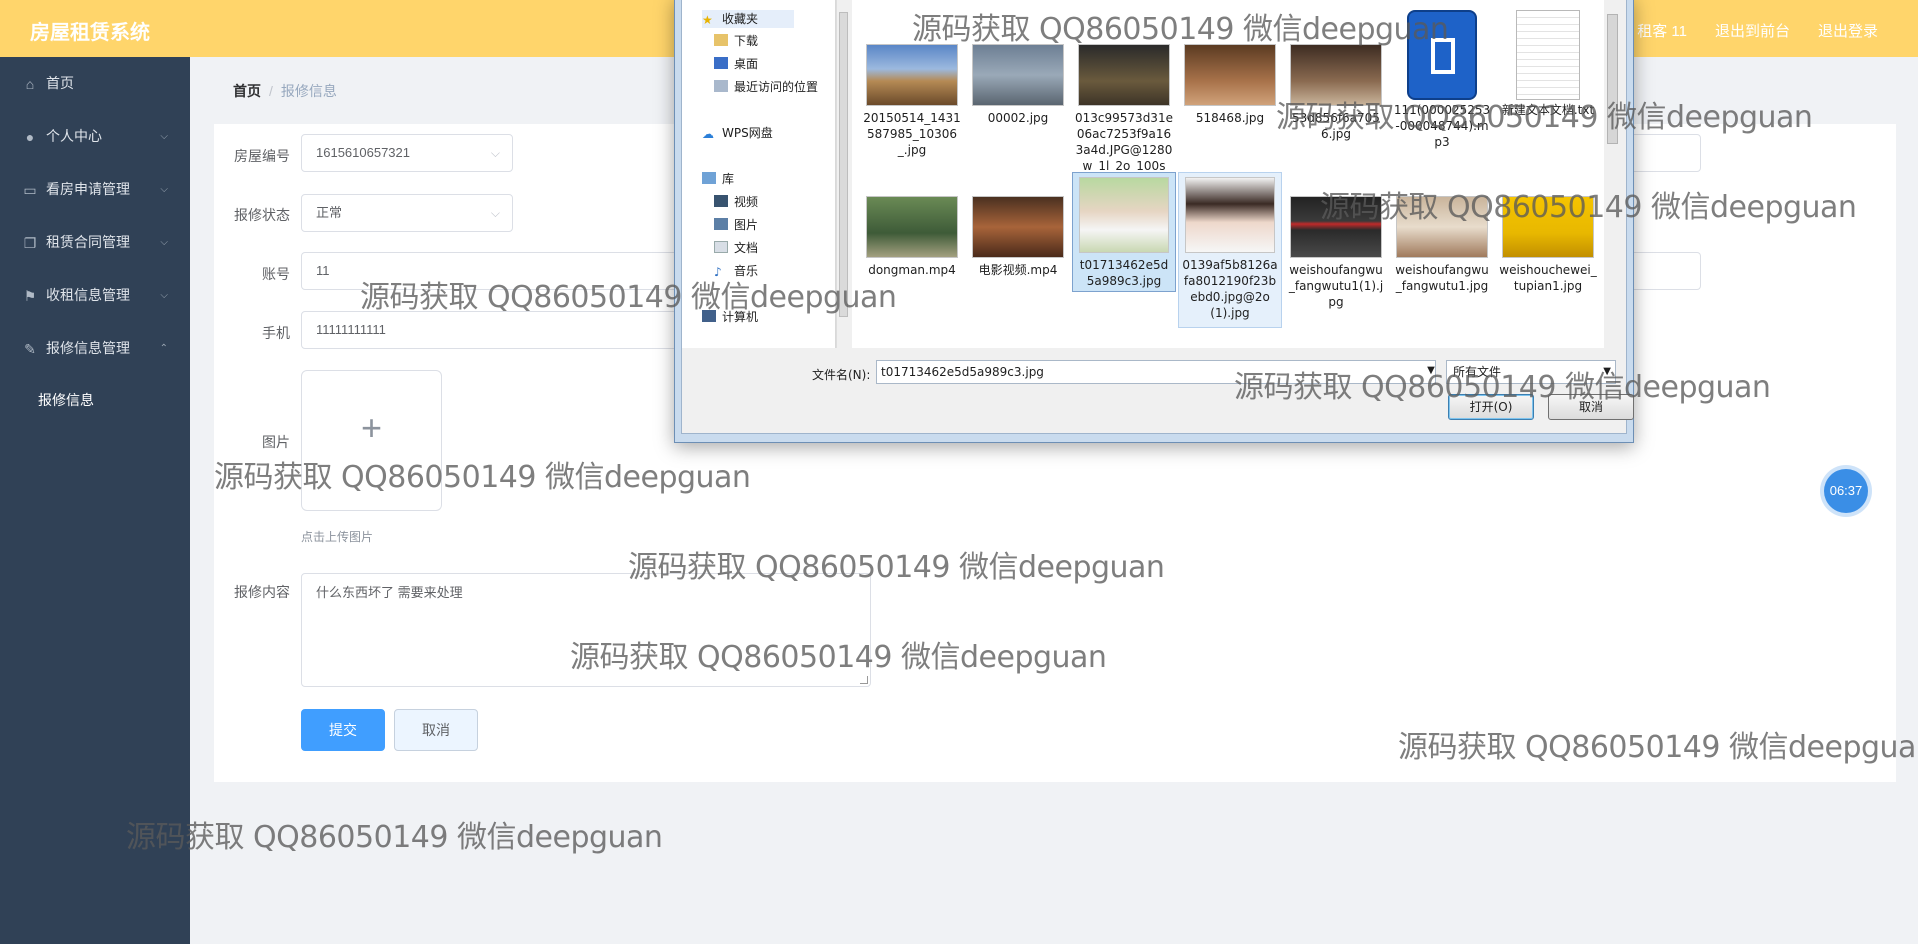 This screenshot has width=1918, height=944. What do you see at coordinates (718, 179) in the screenshot?
I see `nav-library: 库` at bounding box center [718, 179].